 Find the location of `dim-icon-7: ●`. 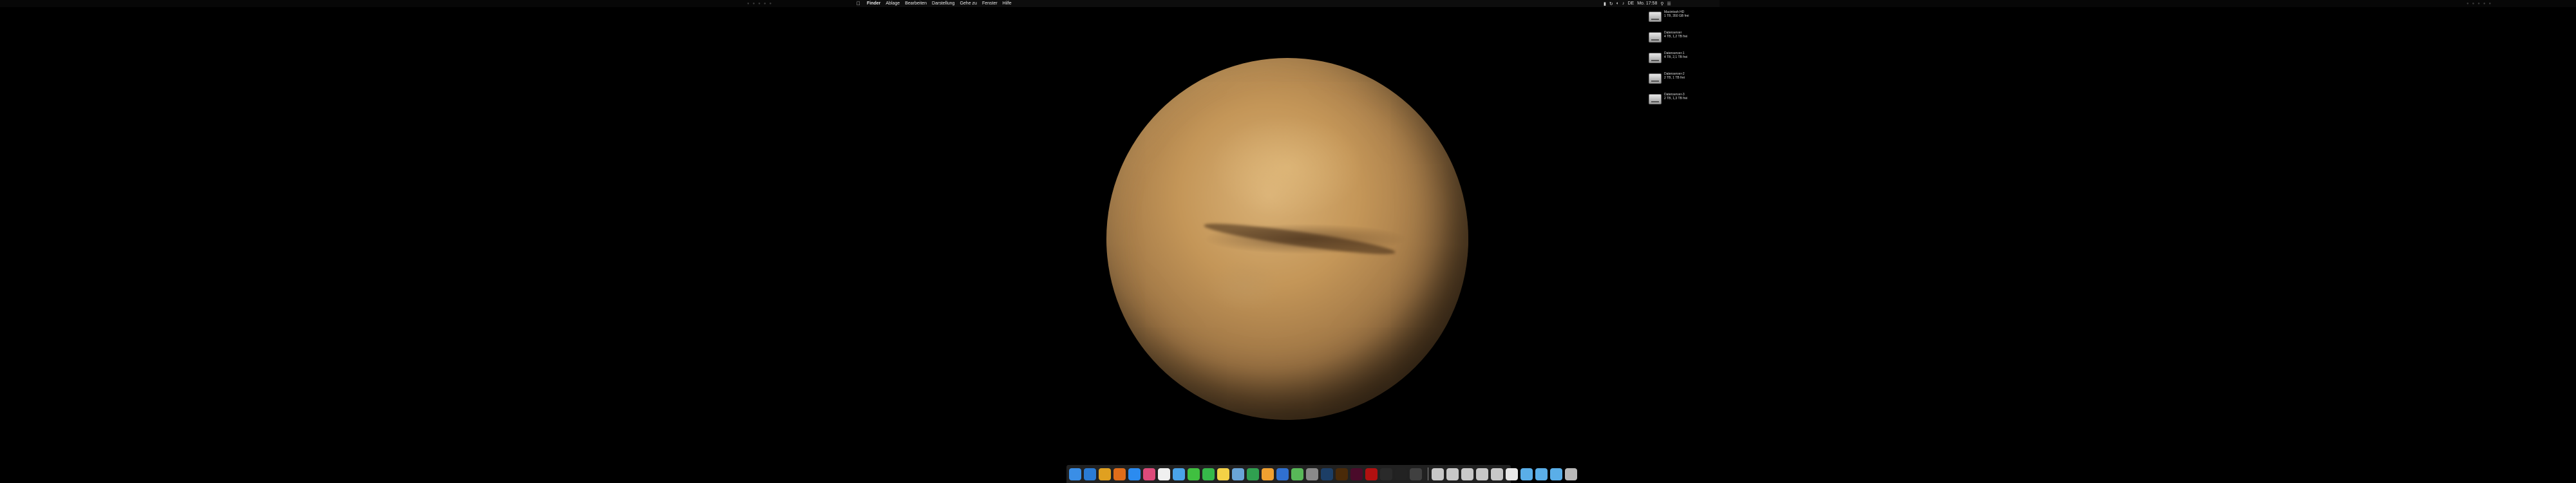

dim-icon-7: ● is located at coordinates (2473, 3).